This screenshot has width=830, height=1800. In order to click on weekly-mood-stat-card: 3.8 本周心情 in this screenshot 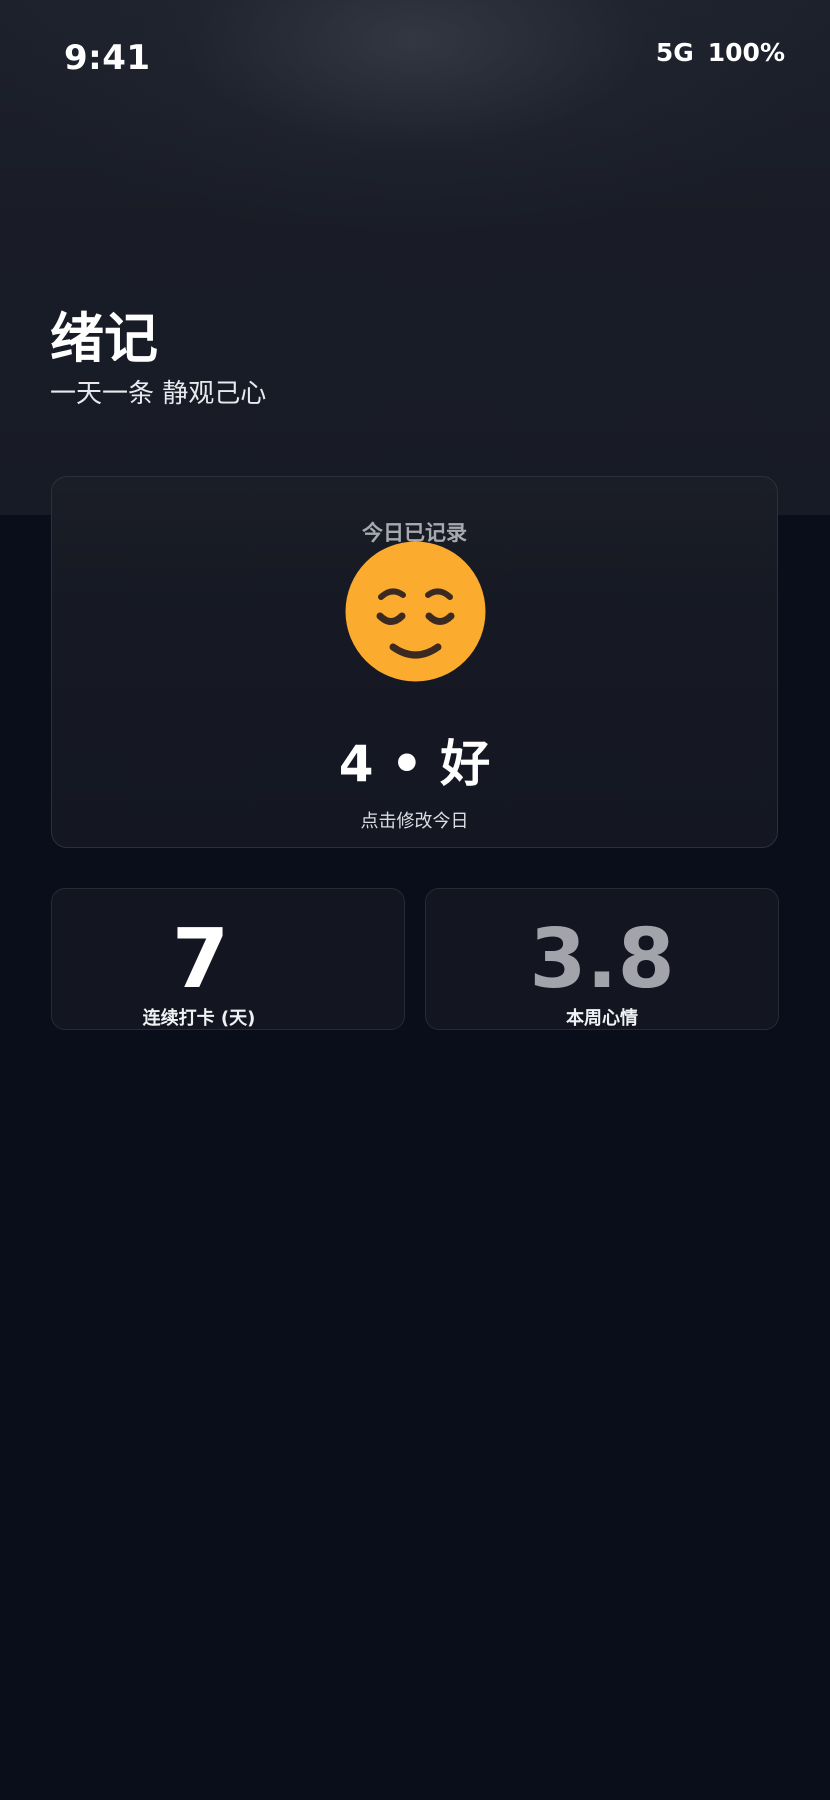, I will do `click(602, 959)`.